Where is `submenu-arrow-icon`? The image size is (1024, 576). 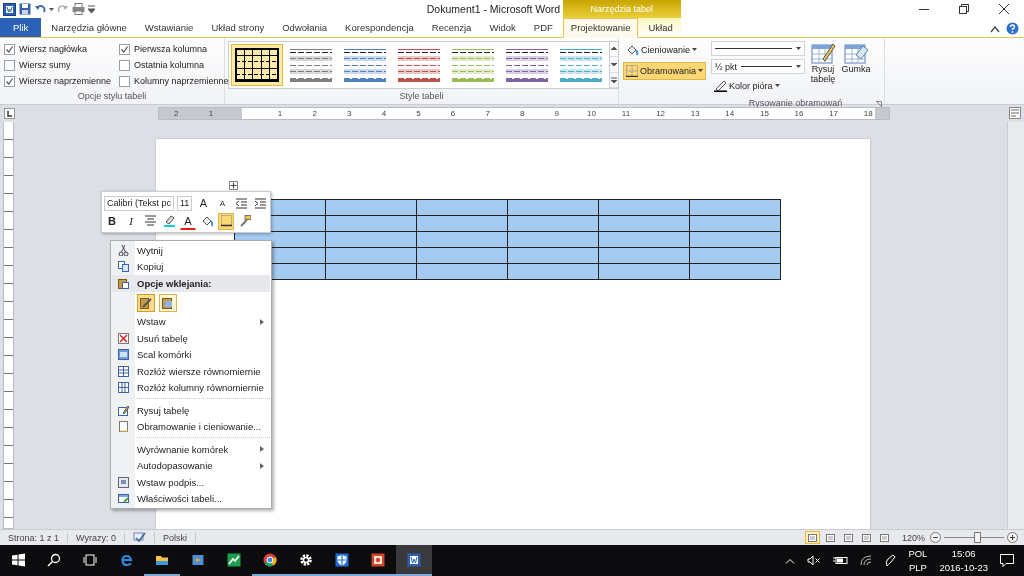
submenu-arrow-icon is located at coordinates (262, 321).